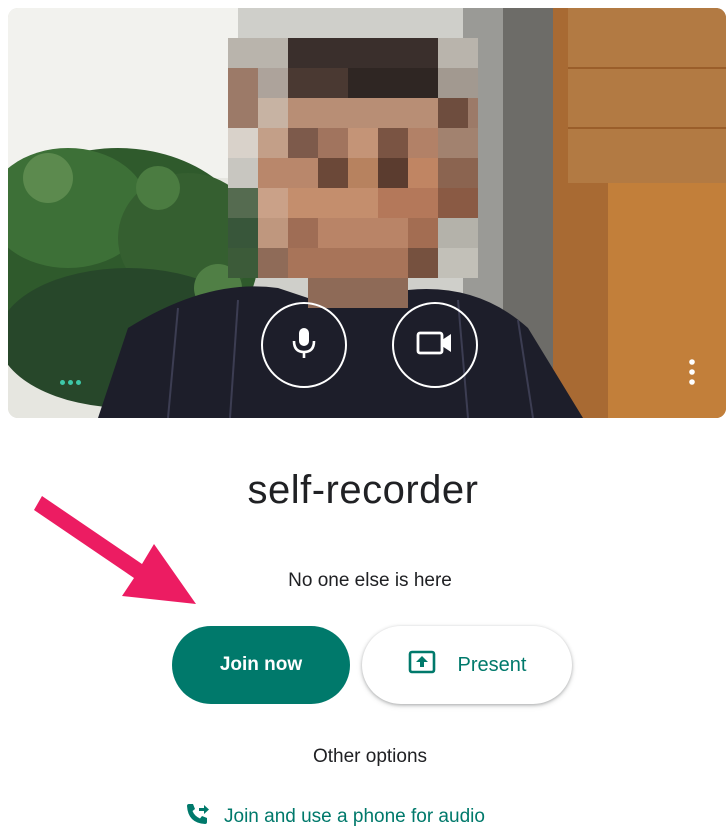  I want to click on join-with-phone-audio-link: Join and use a phone for audio, so click(334, 817).